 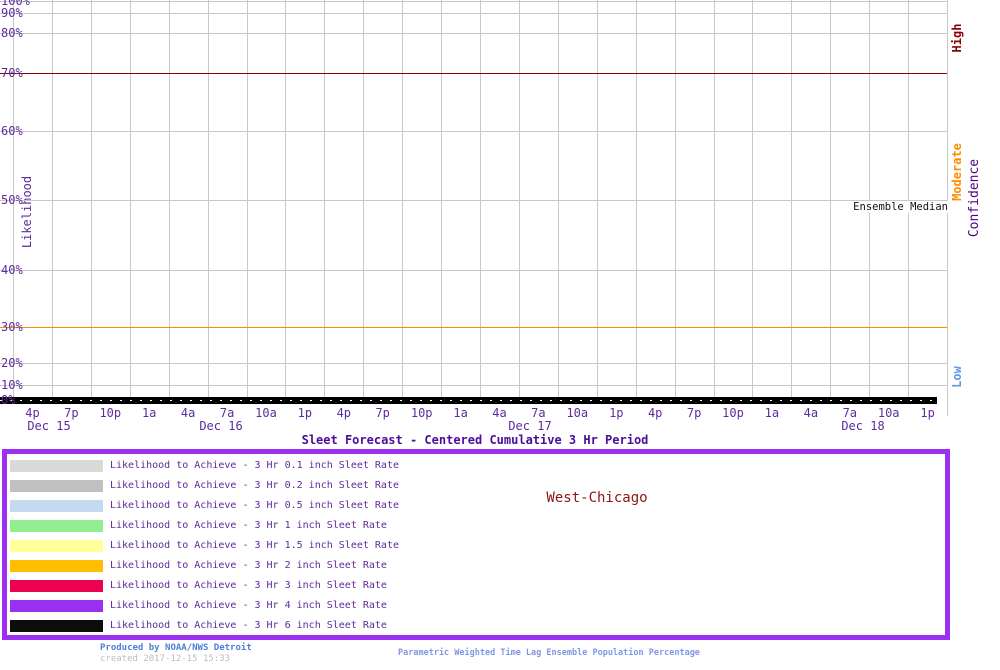 I want to click on y-axis-tick-label: 30%, so click(x=12, y=327).